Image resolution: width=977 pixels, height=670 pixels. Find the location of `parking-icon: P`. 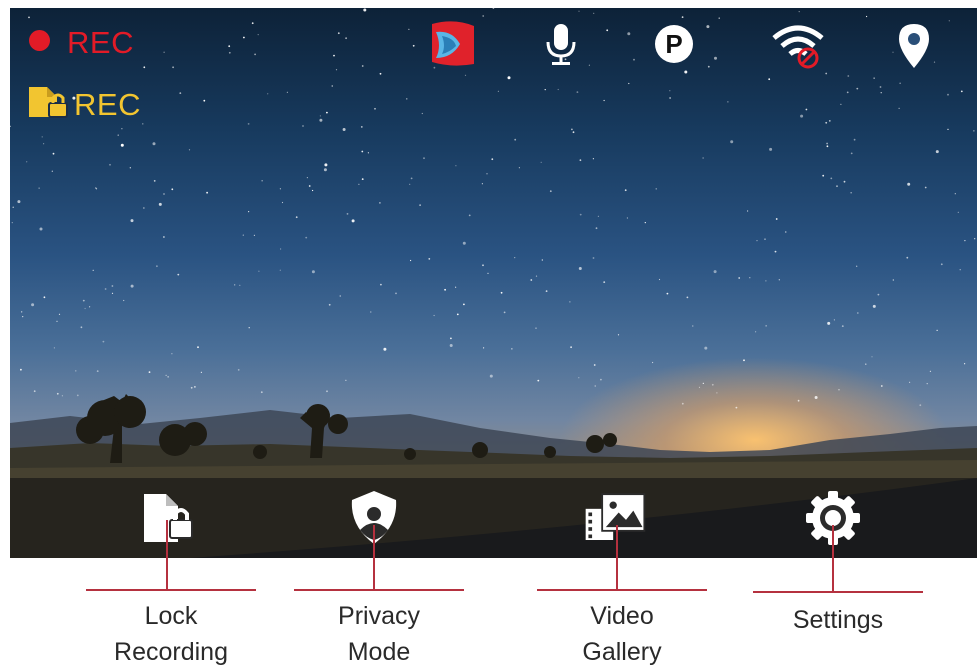

parking-icon: P is located at coordinates (674, 44).